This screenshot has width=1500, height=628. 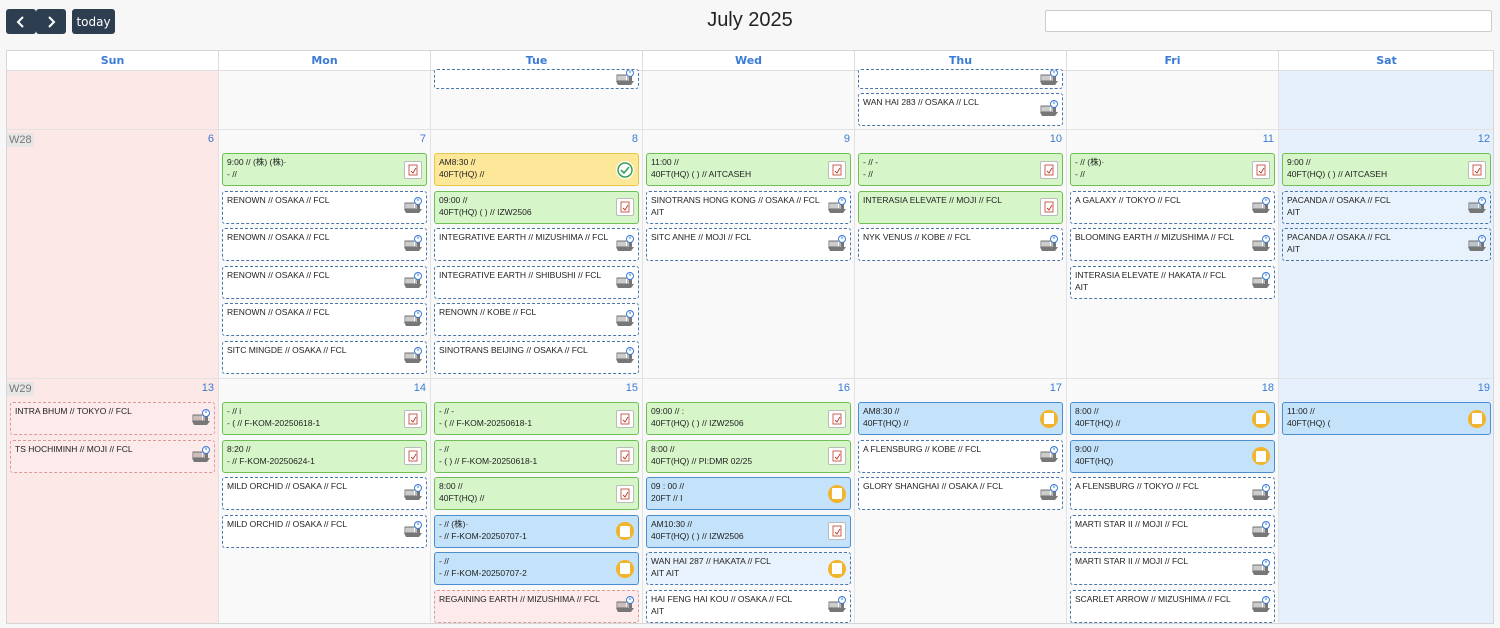 I want to click on event-item: - // - - //, so click(x=960, y=169).